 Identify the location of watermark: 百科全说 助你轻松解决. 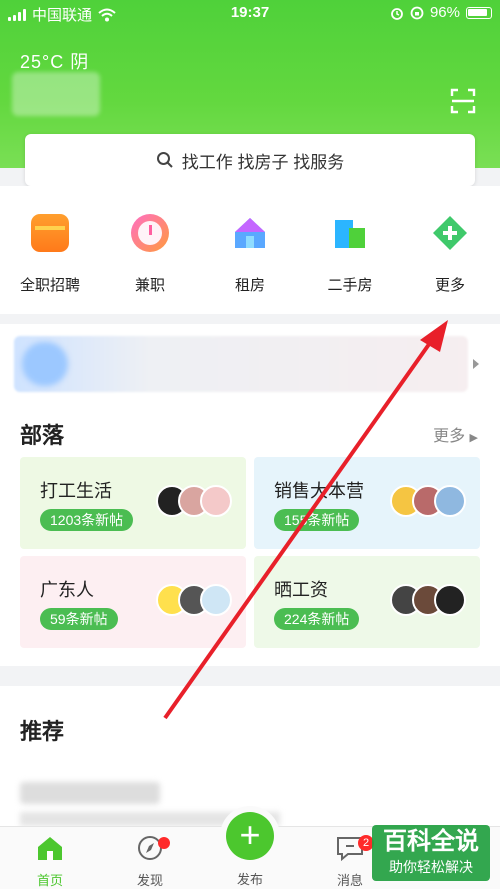
(431, 853).